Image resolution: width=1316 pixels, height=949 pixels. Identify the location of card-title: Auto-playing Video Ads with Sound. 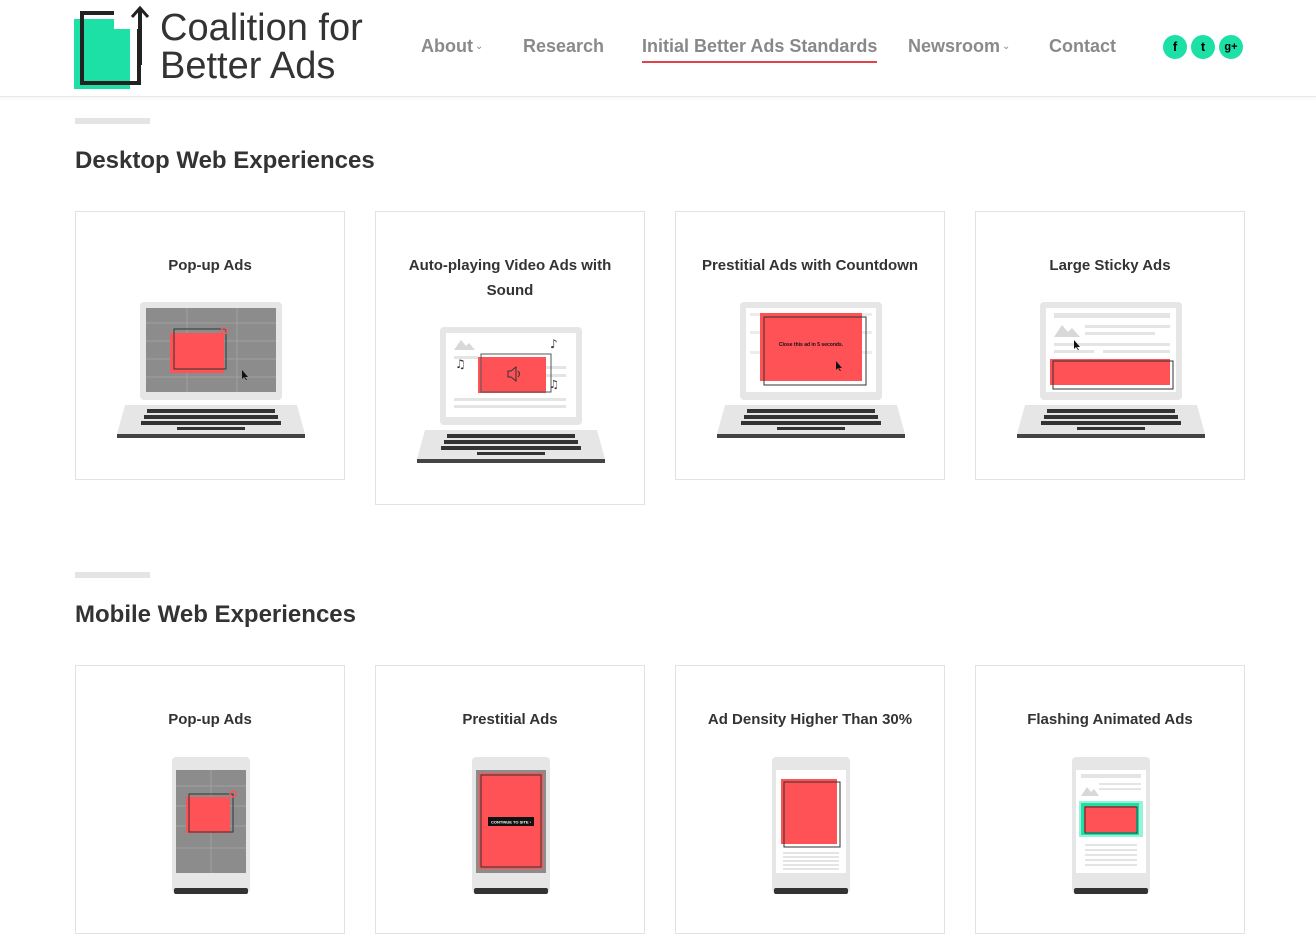
(510, 278).